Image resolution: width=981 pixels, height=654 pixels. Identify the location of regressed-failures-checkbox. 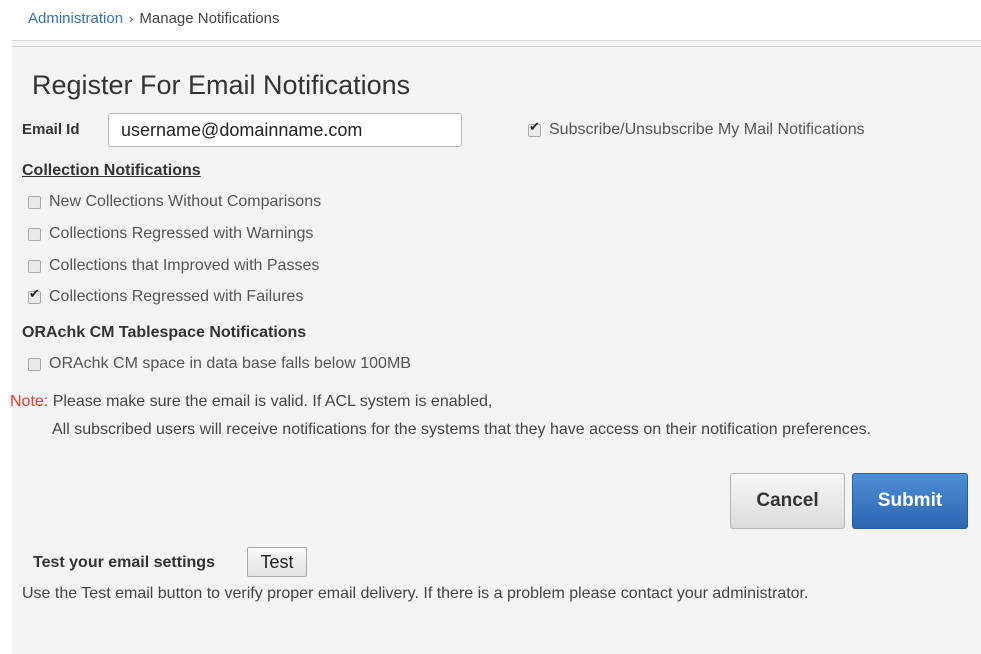
(34, 295).